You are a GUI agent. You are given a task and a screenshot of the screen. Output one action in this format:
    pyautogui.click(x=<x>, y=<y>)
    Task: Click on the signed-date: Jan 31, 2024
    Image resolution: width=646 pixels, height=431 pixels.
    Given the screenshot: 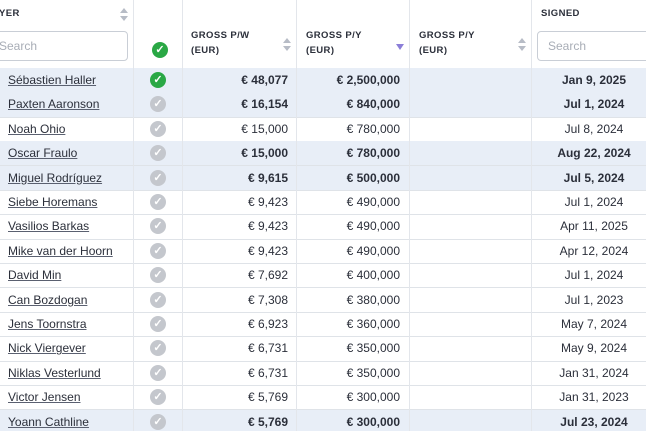 What is the action you would take?
    pyautogui.click(x=594, y=372)
    